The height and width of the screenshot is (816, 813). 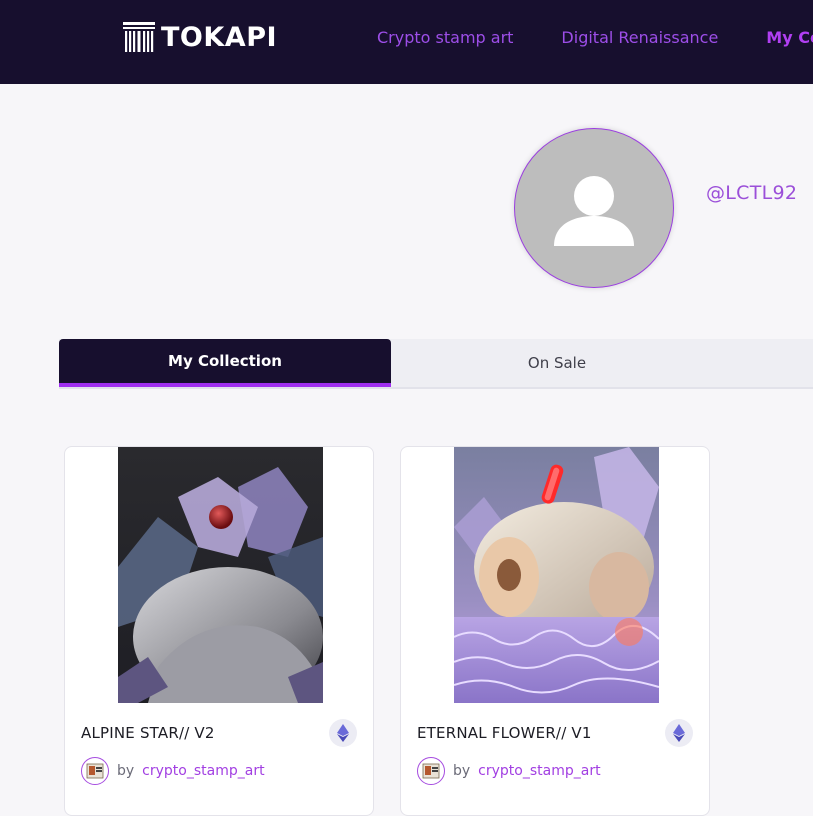 I want to click on tab-on-sale: On Sale, so click(x=557, y=363).